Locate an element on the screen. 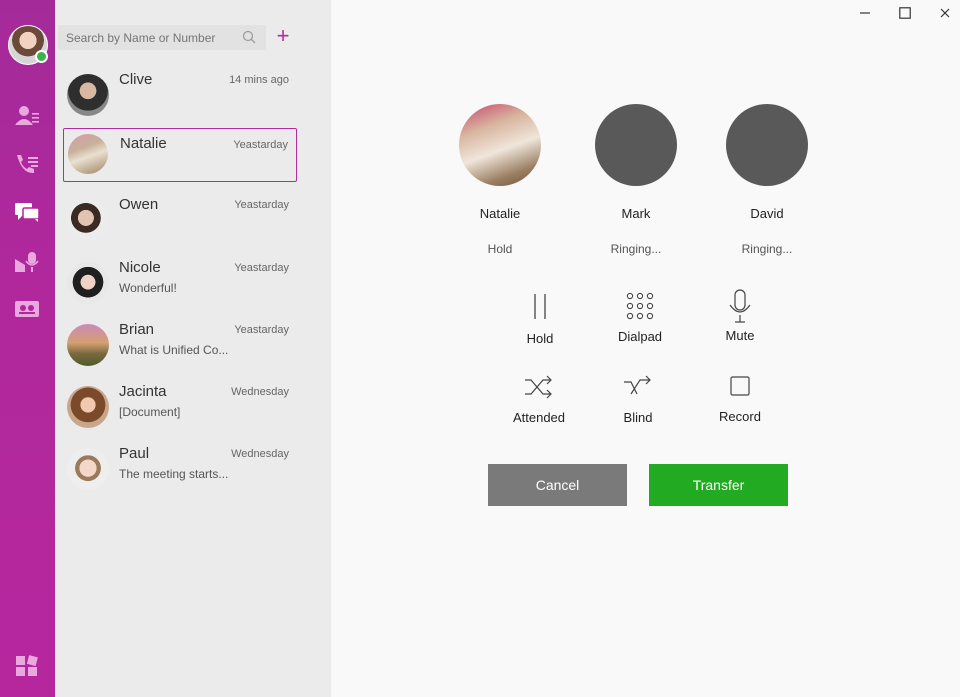  minimize-icon is located at coordinates (865, 13).